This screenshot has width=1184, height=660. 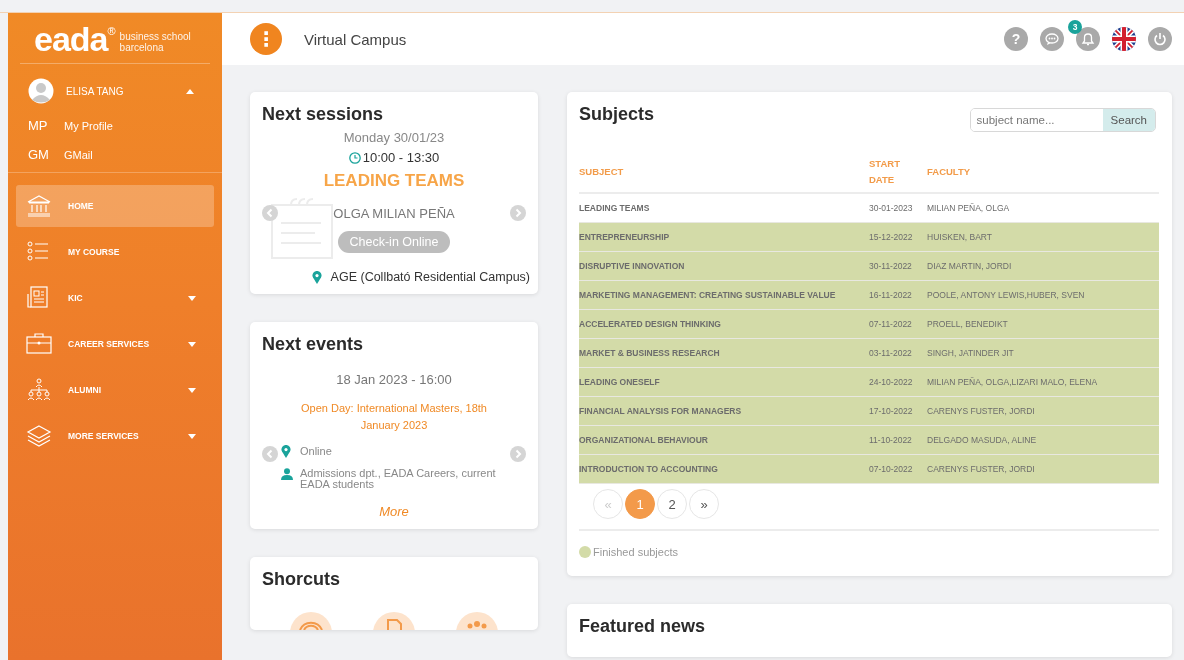 What do you see at coordinates (724, 469) in the screenshot?
I see `table-cell: INTRODUCTION TO ACCOUNTING` at bounding box center [724, 469].